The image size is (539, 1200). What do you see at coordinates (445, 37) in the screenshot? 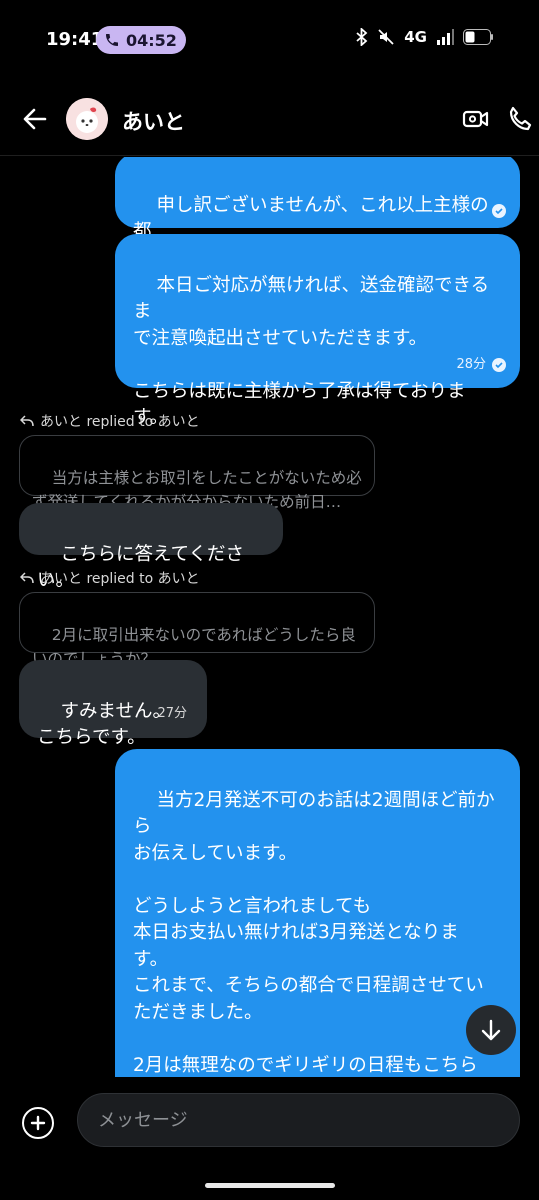
I see `signal-icon` at bounding box center [445, 37].